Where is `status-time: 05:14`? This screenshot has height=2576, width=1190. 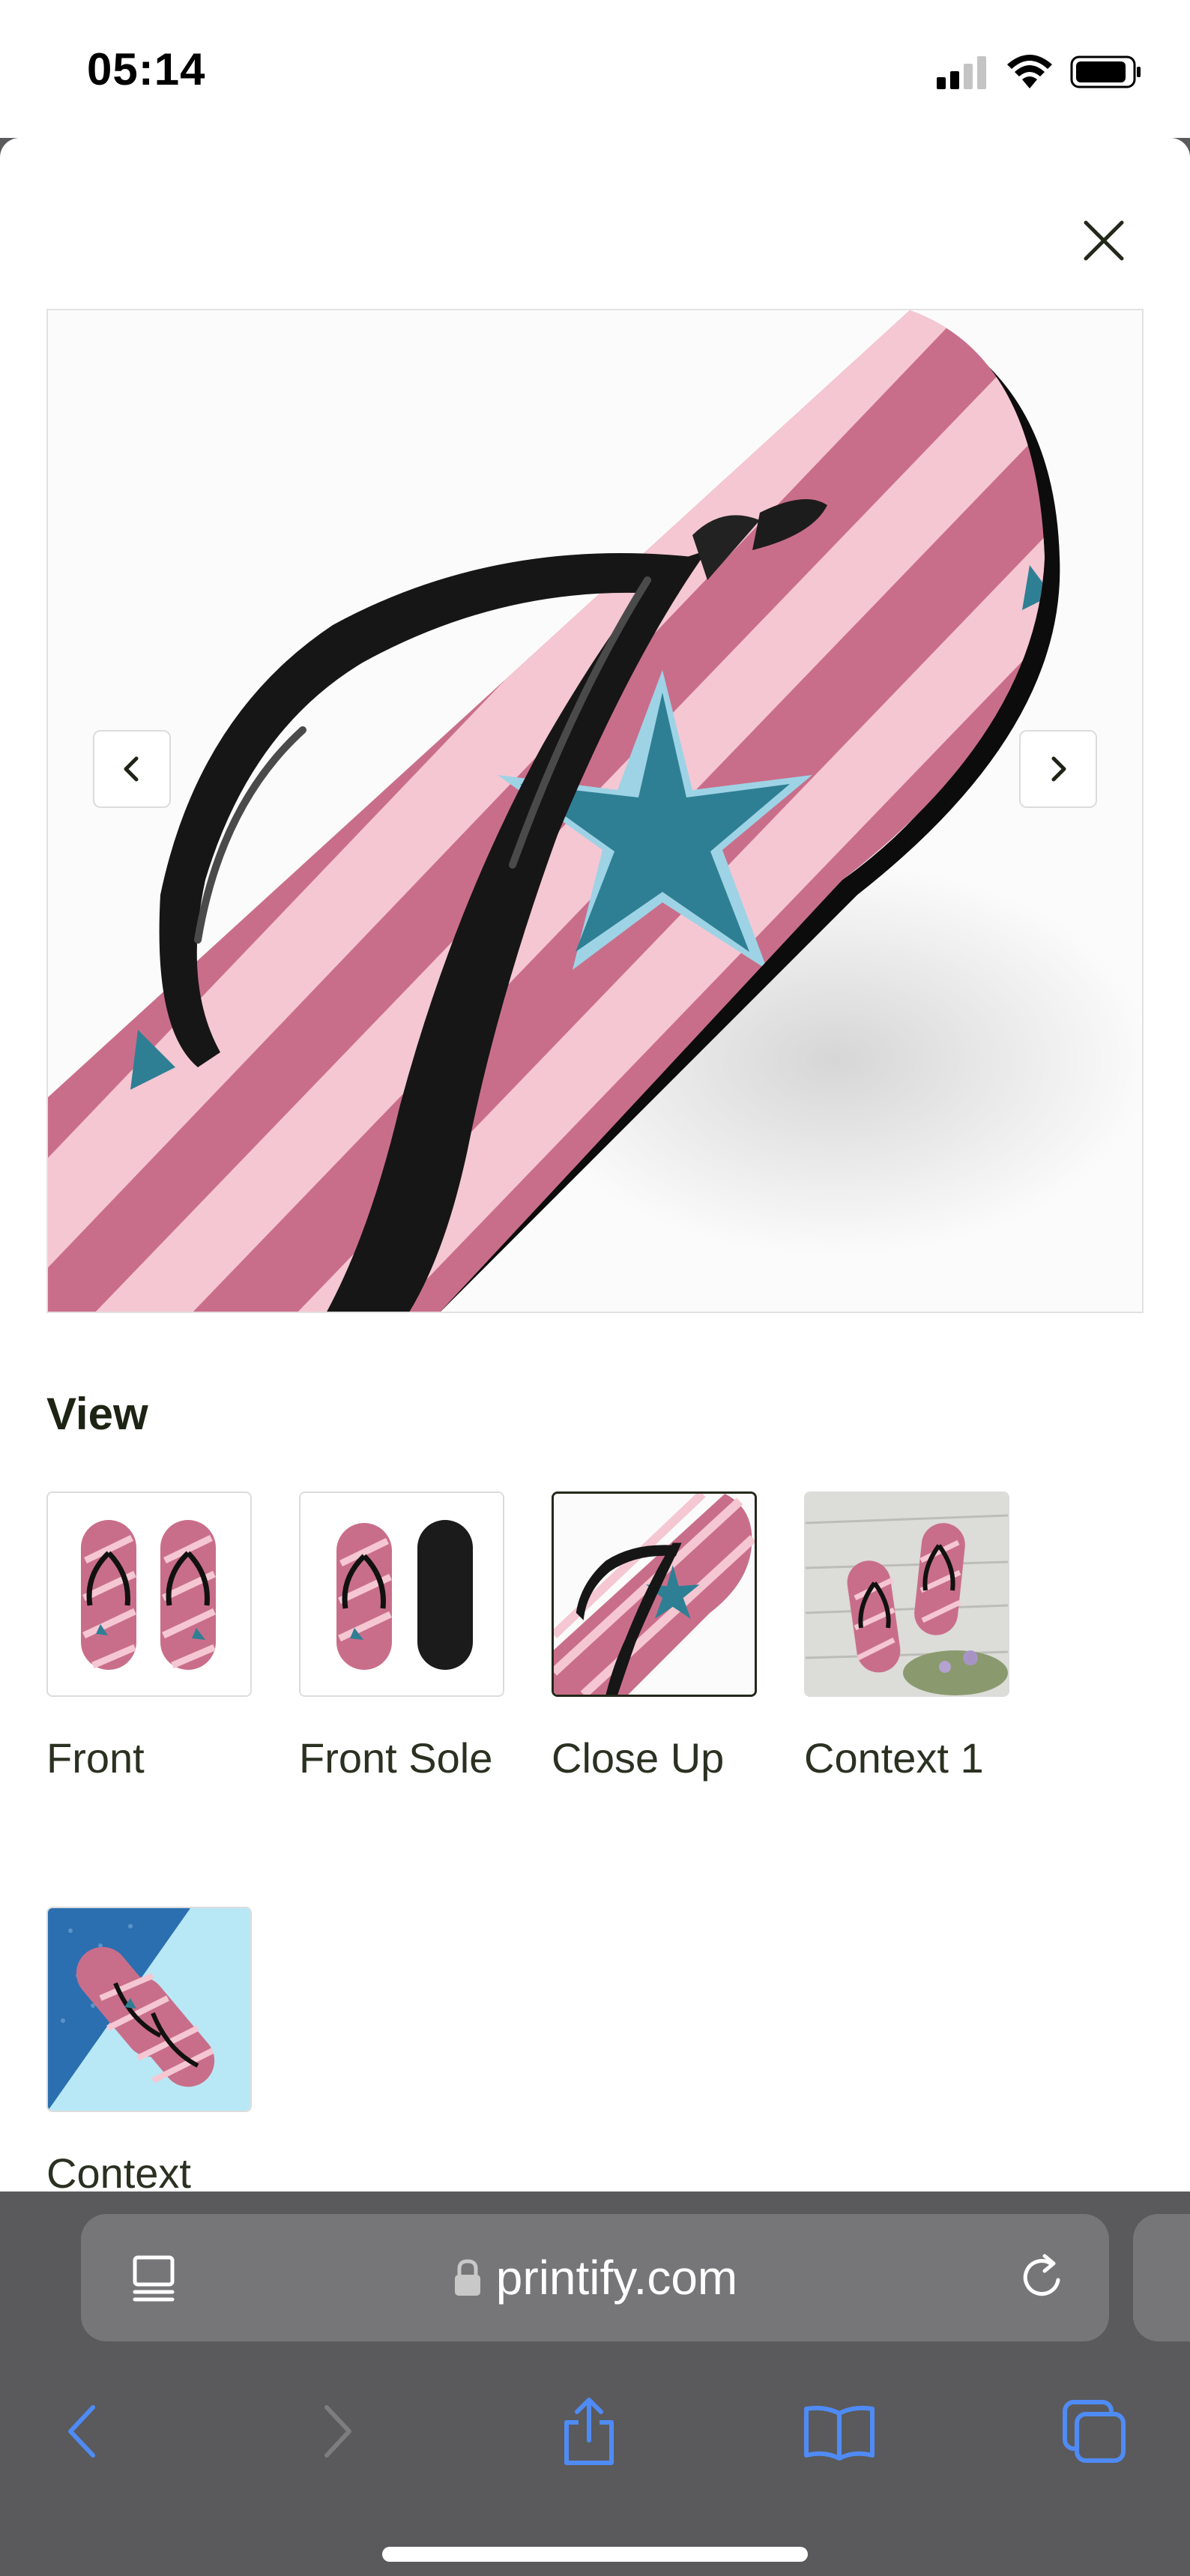
status-time: 05:14 is located at coordinates (146, 69).